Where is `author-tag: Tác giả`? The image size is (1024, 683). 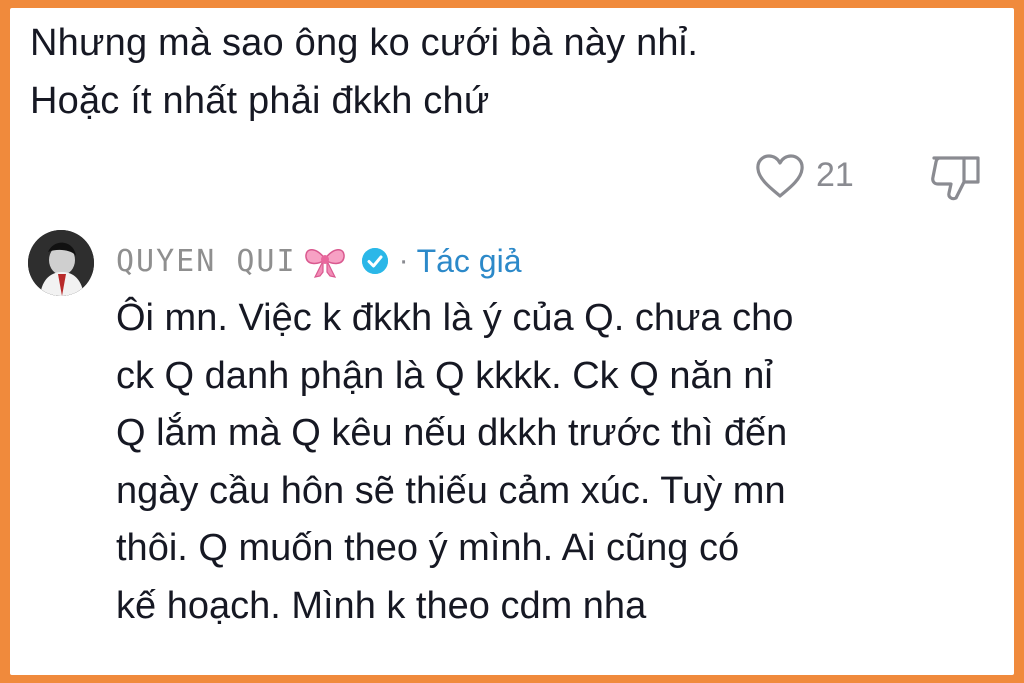
author-tag: Tác giả is located at coordinates (469, 260).